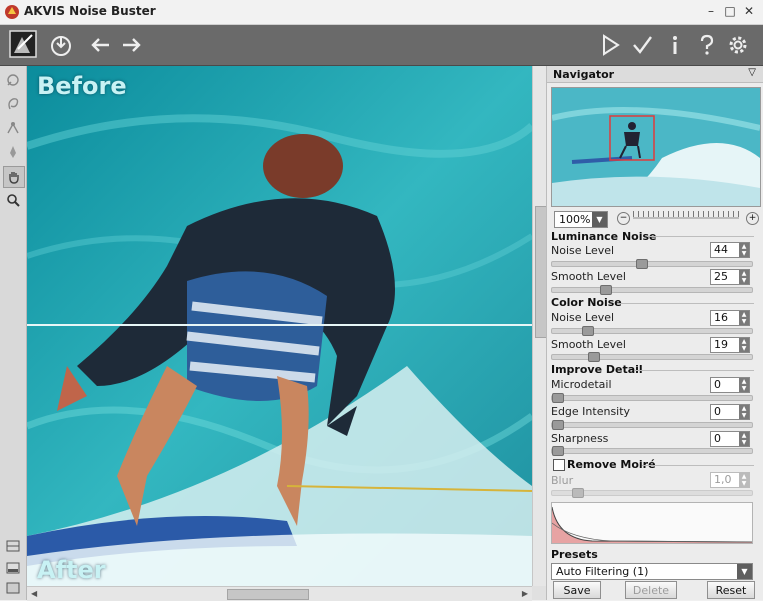 This screenshot has width=763, height=601. What do you see at coordinates (583, 317) in the screenshot?
I see `color-noise-level-label: Noise Level` at bounding box center [583, 317].